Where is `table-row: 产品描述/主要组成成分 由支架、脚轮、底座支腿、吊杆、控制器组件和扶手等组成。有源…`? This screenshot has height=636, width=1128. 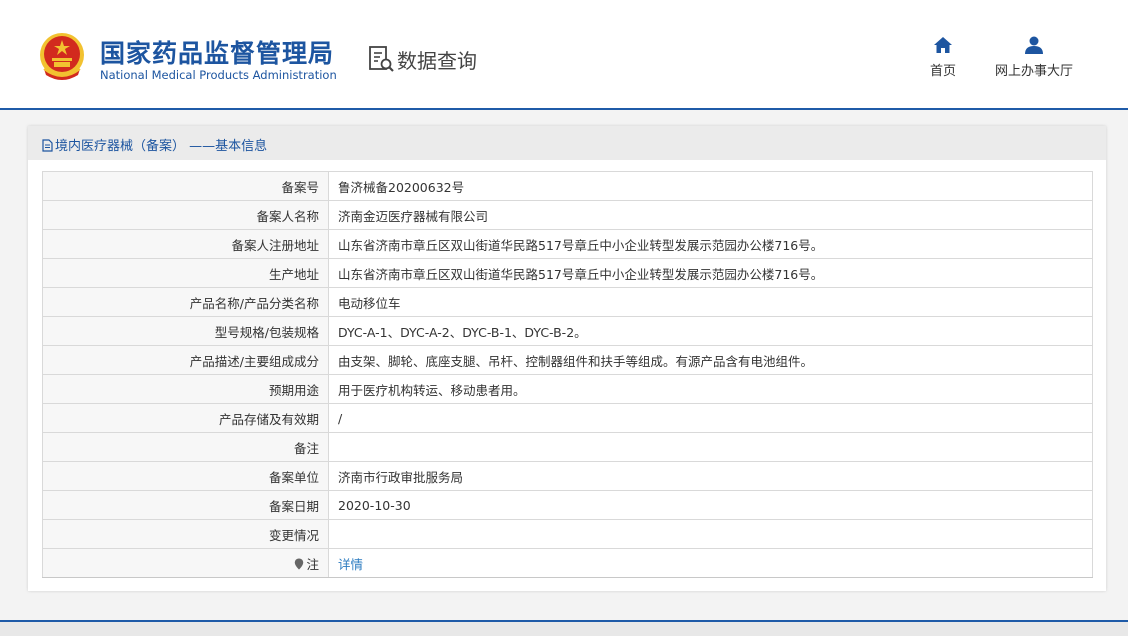
table-row: 产品描述/主要组成成分 由支架、脚轮、底座支腿、吊杆、控制器组件和扶手等组成。有源… is located at coordinates (567, 360).